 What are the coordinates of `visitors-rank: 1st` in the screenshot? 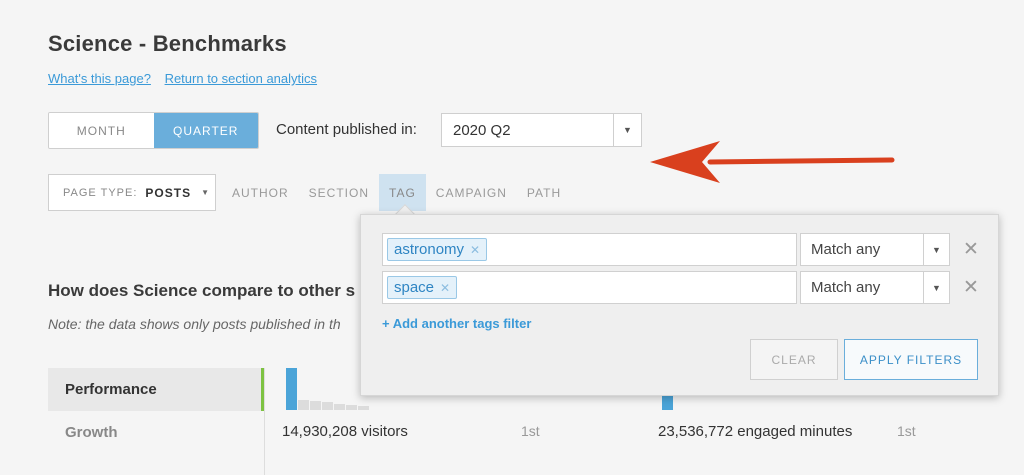 It's located at (530, 431).